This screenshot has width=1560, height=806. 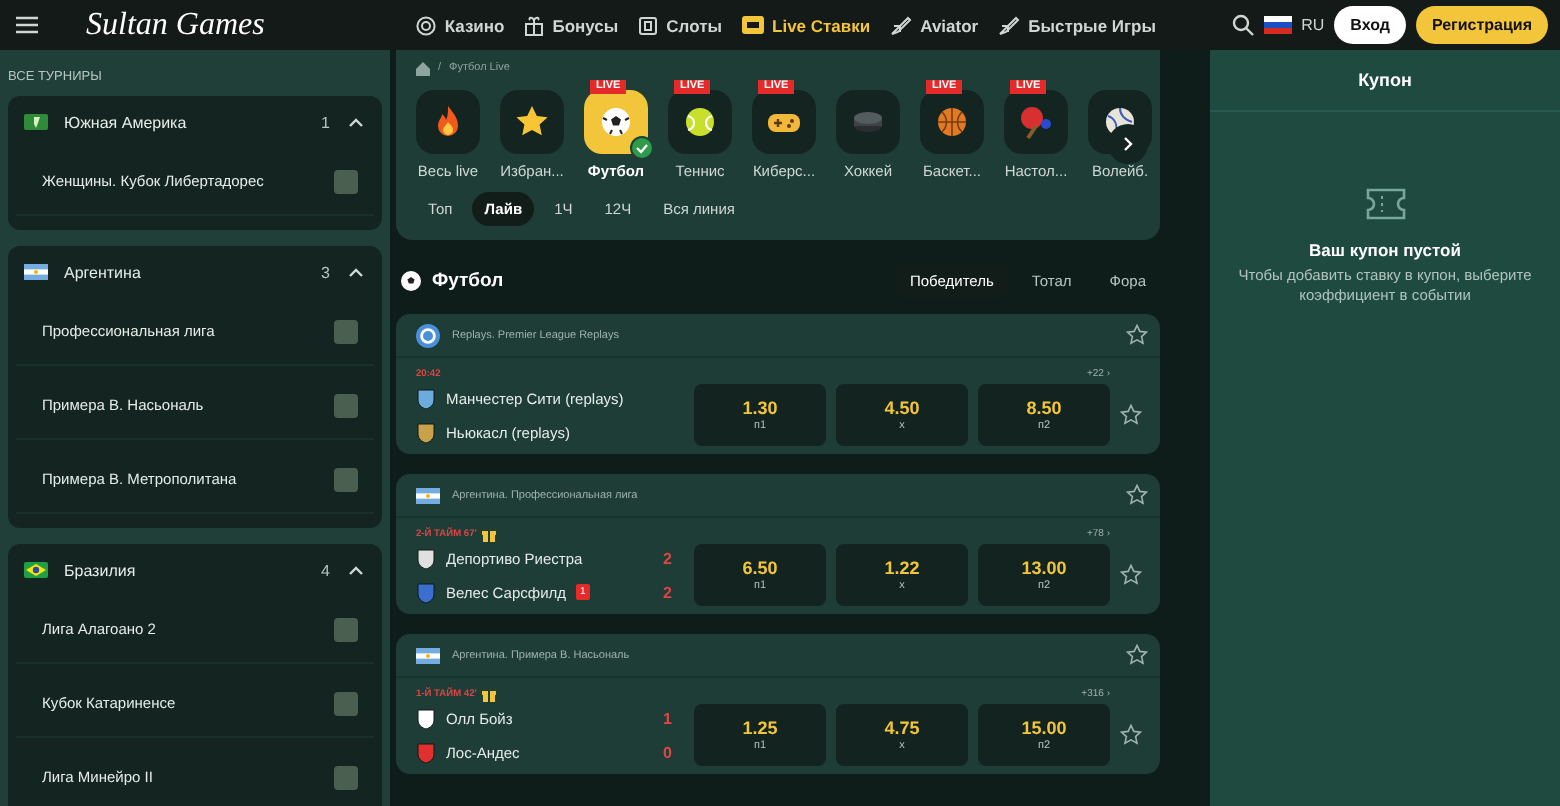 What do you see at coordinates (571, 25) in the screenshot?
I see `nav-link: Бонусы` at bounding box center [571, 25].